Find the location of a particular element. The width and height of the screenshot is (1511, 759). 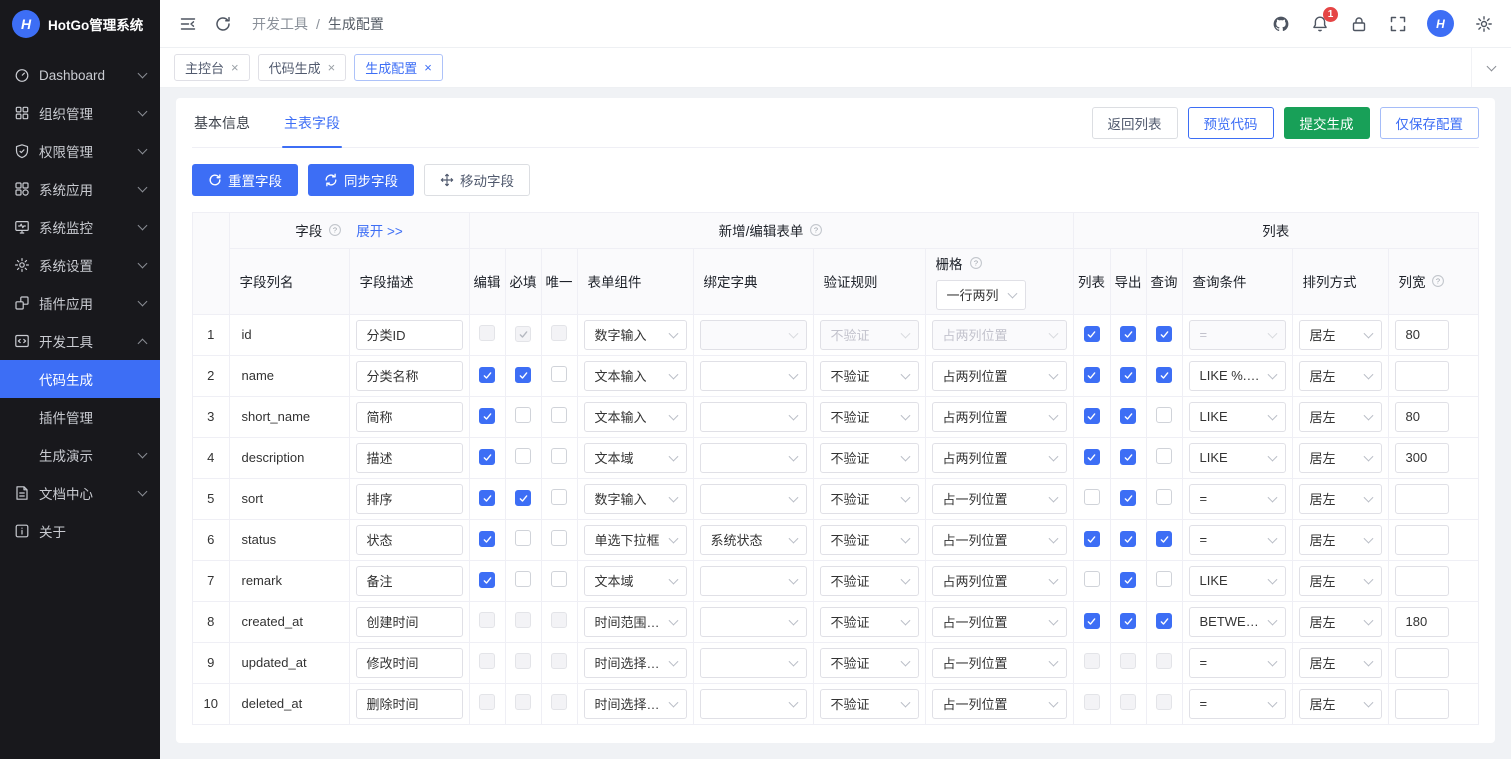

component-select: 文本输入 is located at coordinates (635, 375).